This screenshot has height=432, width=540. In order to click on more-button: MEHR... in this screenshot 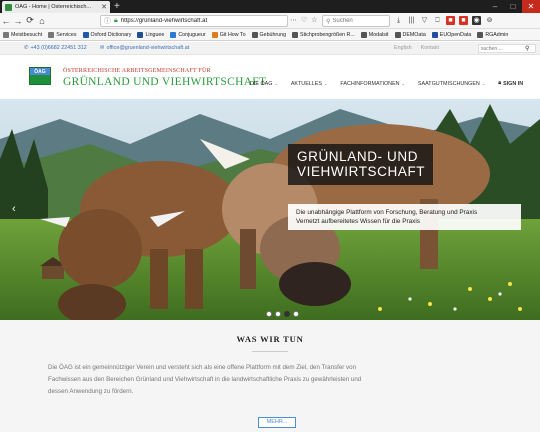, I will do `click(277, 422)`.